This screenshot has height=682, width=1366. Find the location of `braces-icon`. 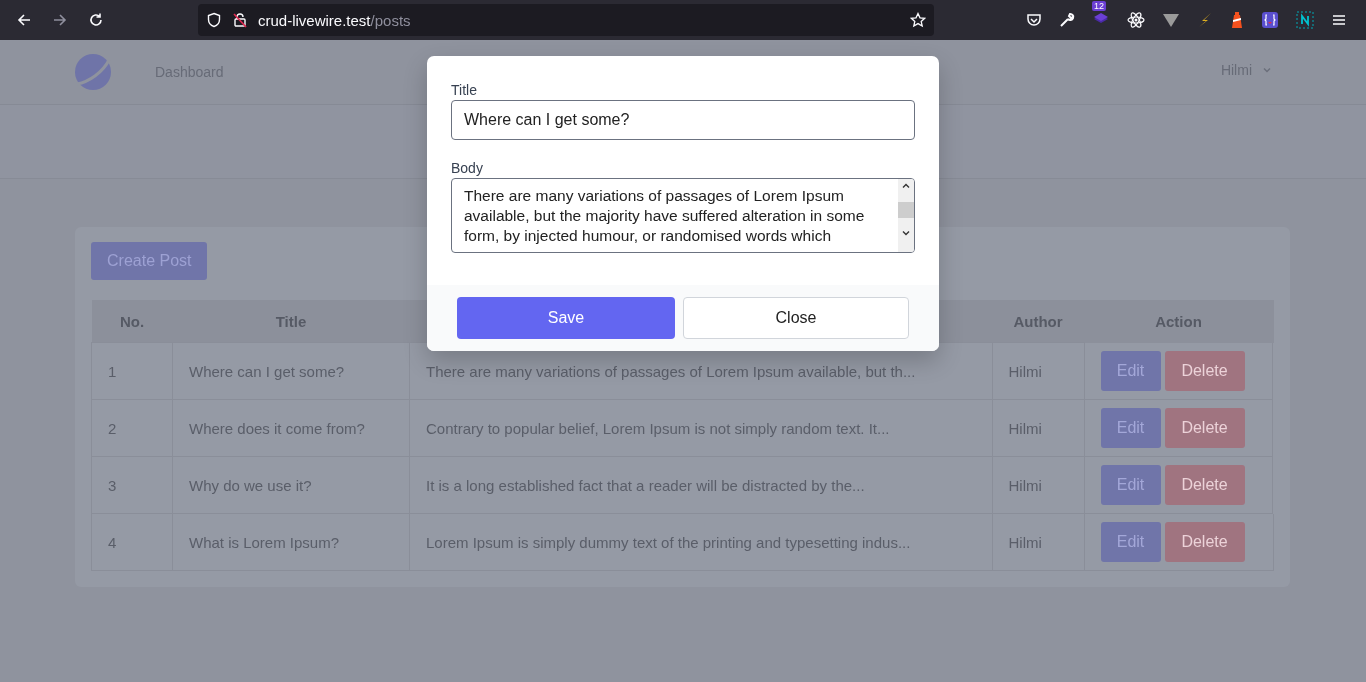

braces-icon is located at coordinates (1270, 20).